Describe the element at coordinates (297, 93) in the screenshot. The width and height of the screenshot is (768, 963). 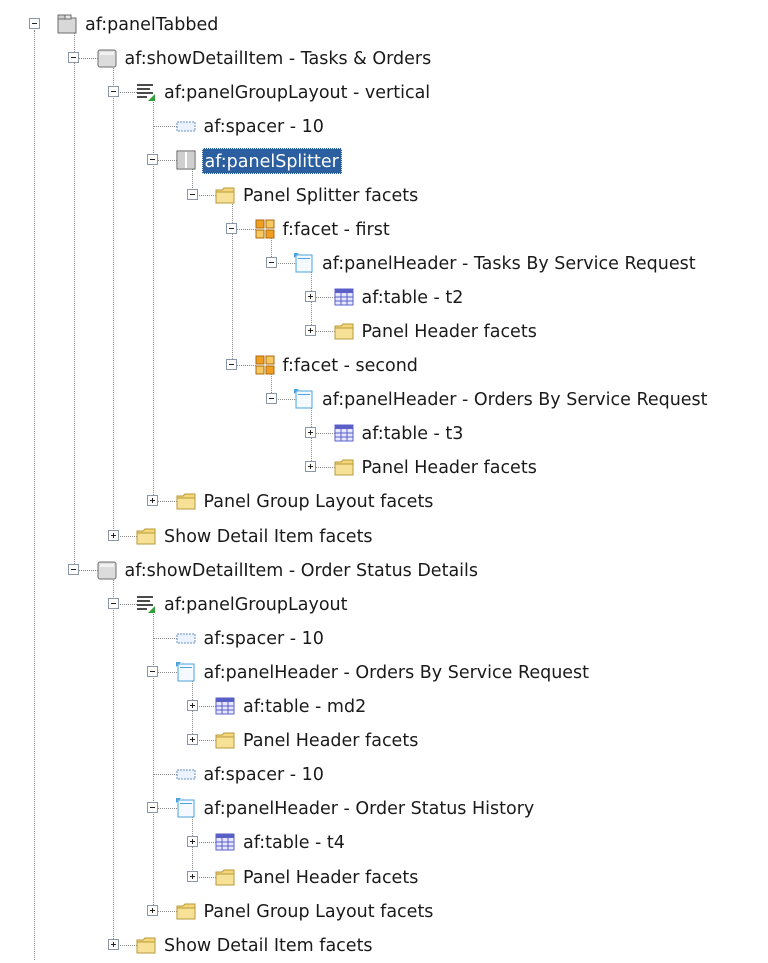
I see `tree-node-label: af:panelGroupLayout - vertical` at that location.